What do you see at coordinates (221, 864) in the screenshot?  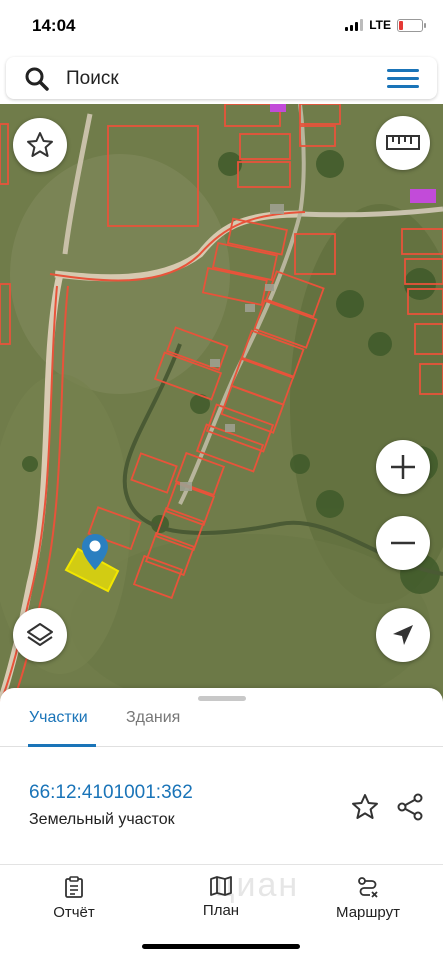 I see `divider` at bounding box center [221, 864].